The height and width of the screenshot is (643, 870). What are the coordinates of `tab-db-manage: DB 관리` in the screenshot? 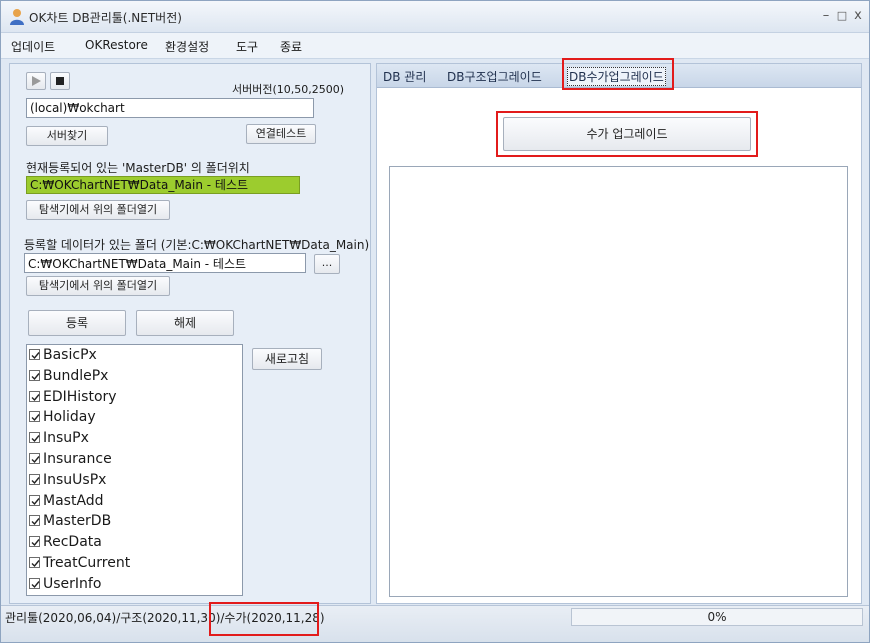 It's located at (404, 76).